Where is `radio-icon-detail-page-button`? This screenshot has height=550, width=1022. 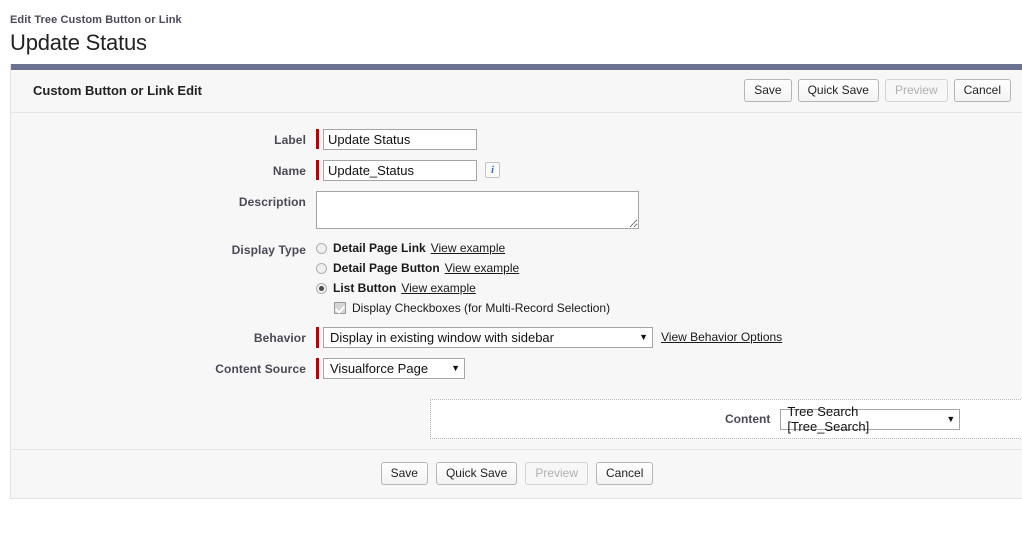 radio-icon-detail-page-button is located at coordinates (321, 268).